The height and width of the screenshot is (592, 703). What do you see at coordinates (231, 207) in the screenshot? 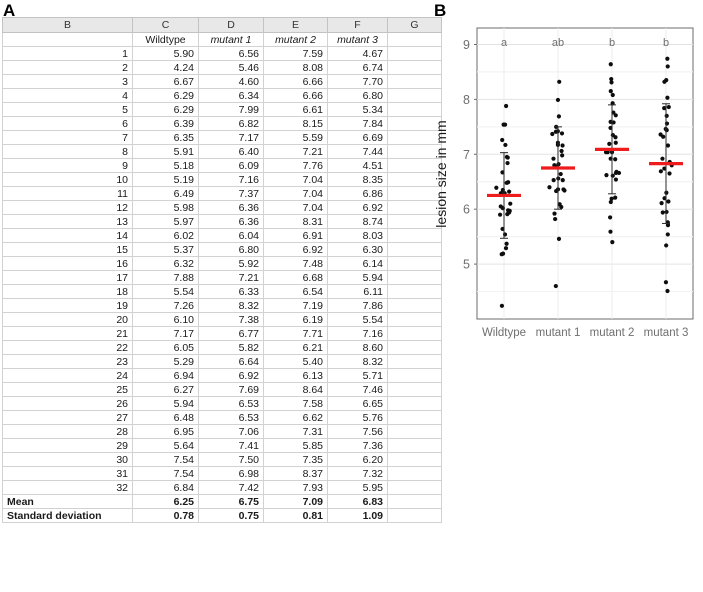
I see `value-cell-mutant1: 6.36` at bounding box center [231, 207].